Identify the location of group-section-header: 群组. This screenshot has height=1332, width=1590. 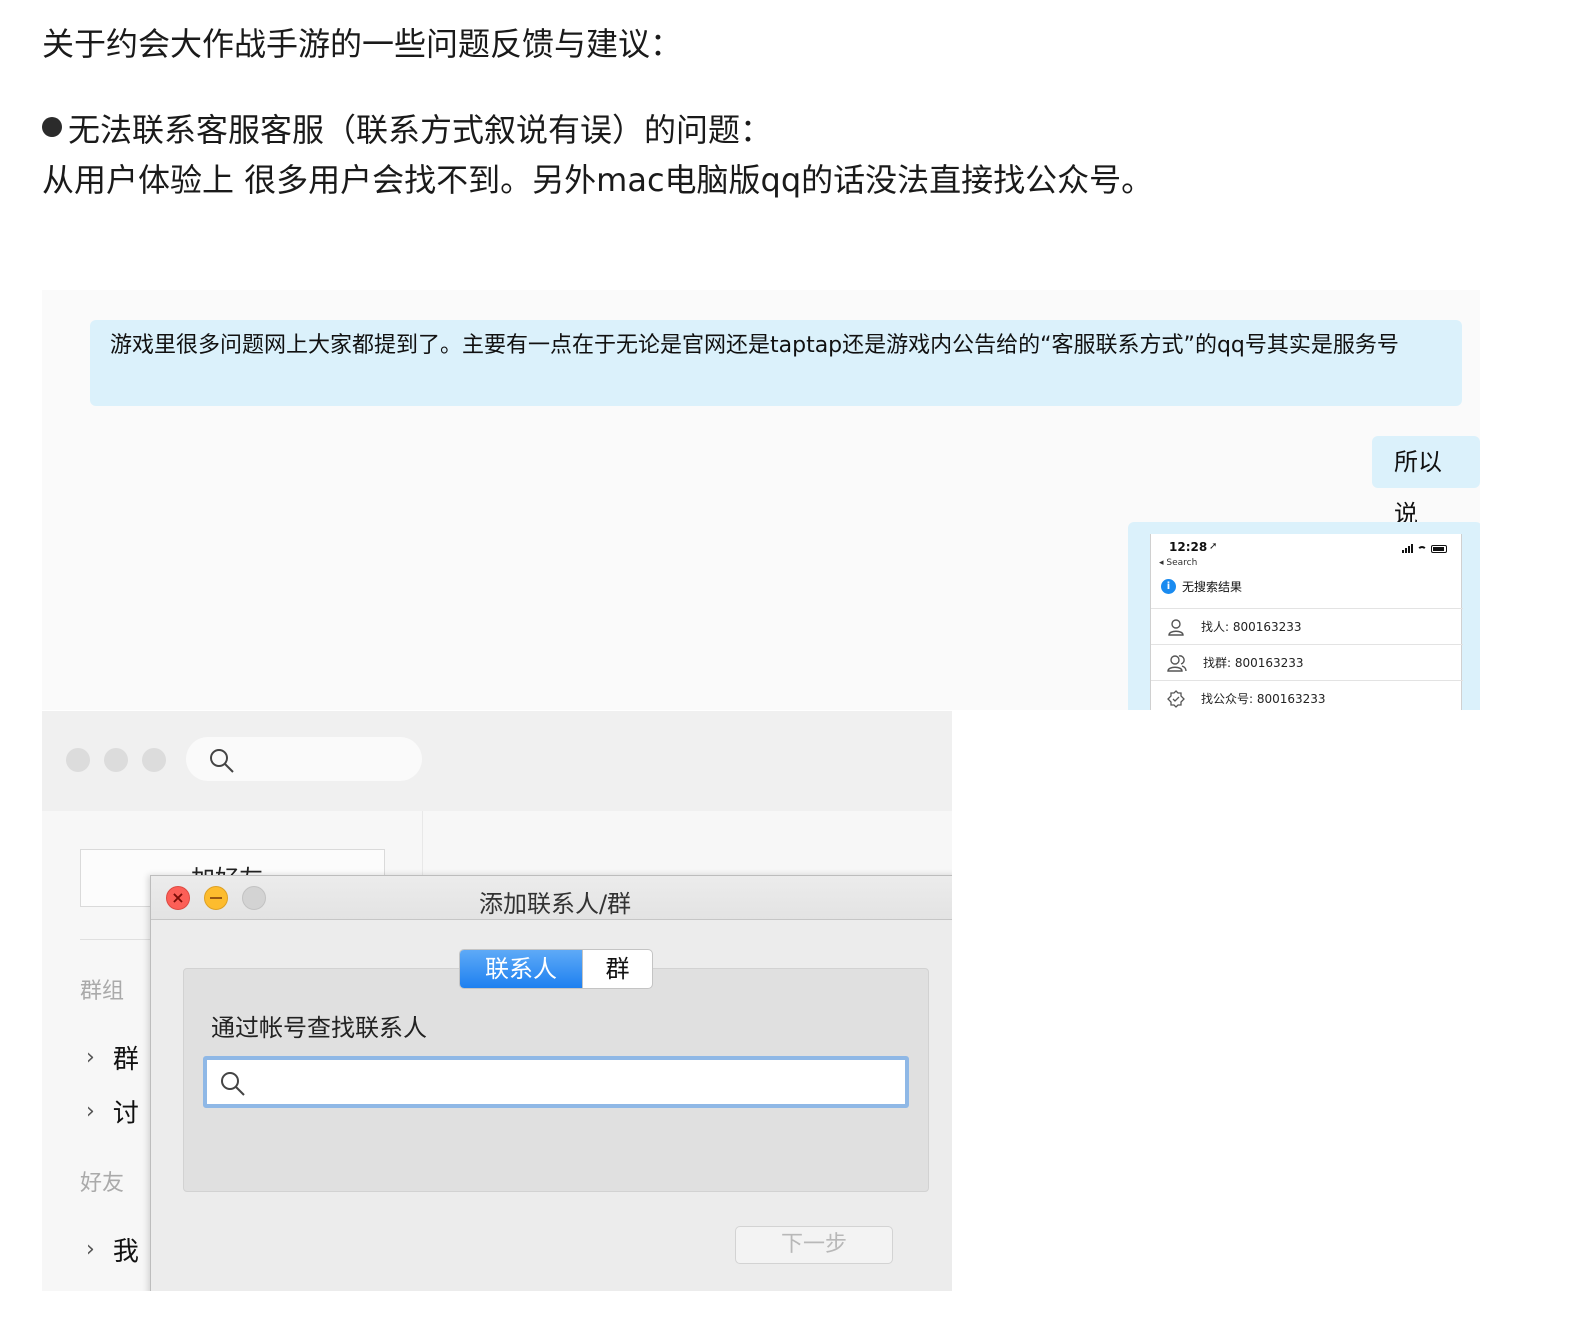
(102, 991).